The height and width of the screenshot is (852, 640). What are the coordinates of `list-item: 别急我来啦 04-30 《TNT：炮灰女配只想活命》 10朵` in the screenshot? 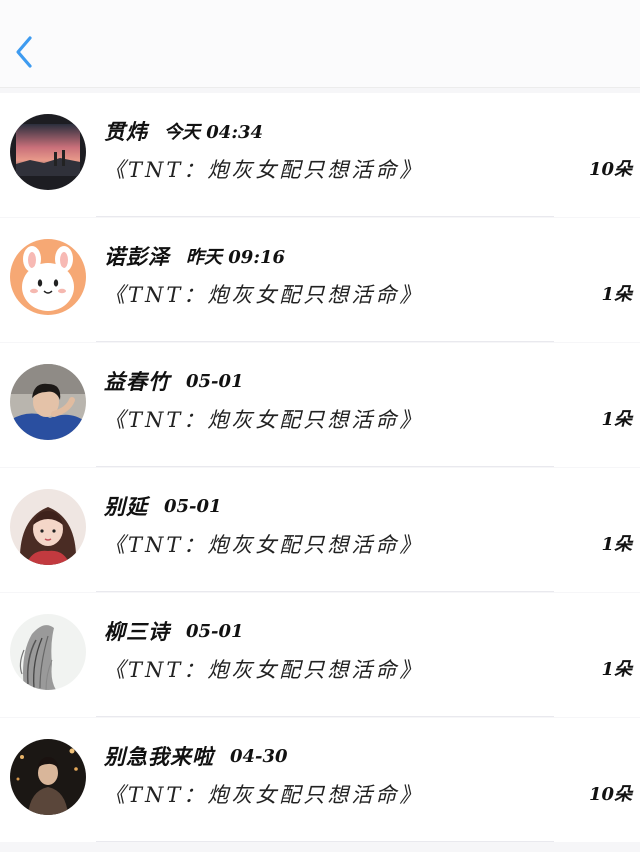 It's located at (320, 780).